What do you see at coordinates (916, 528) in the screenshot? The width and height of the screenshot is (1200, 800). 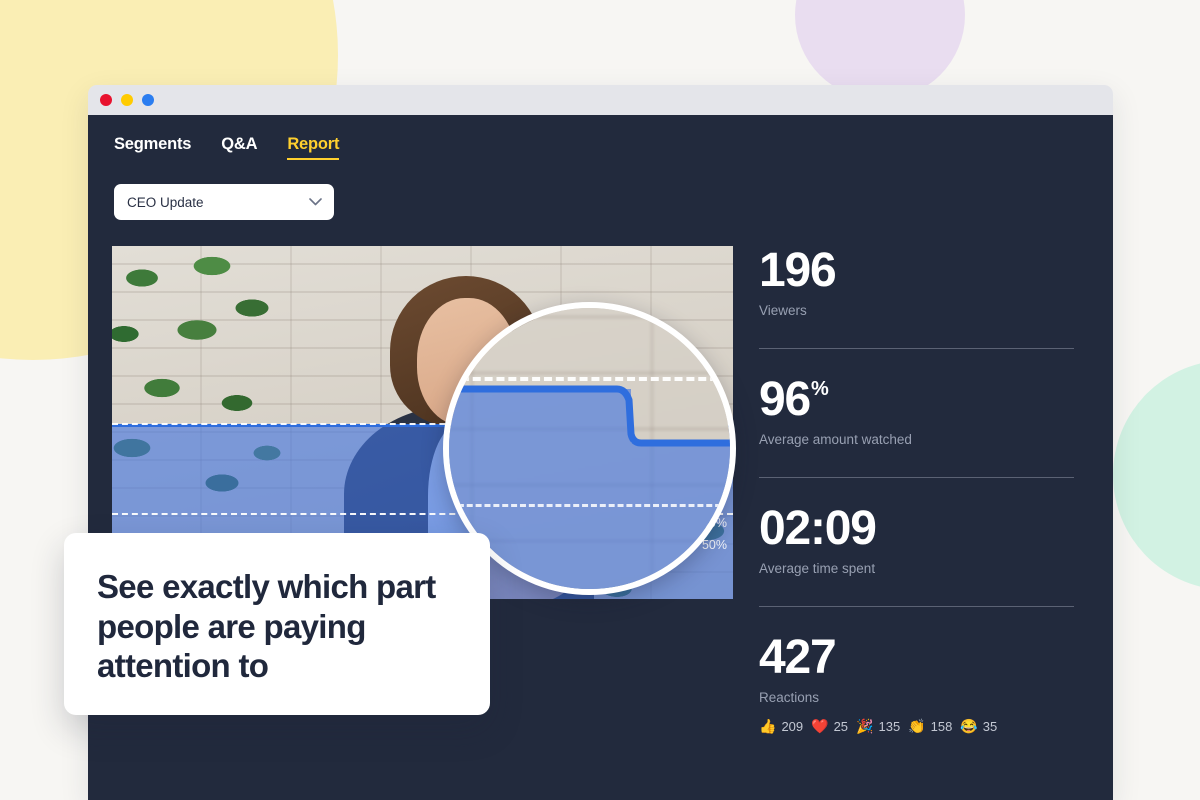 I see `stat-average-time-spent-value: 02:09` at bounding box center [916, 528].